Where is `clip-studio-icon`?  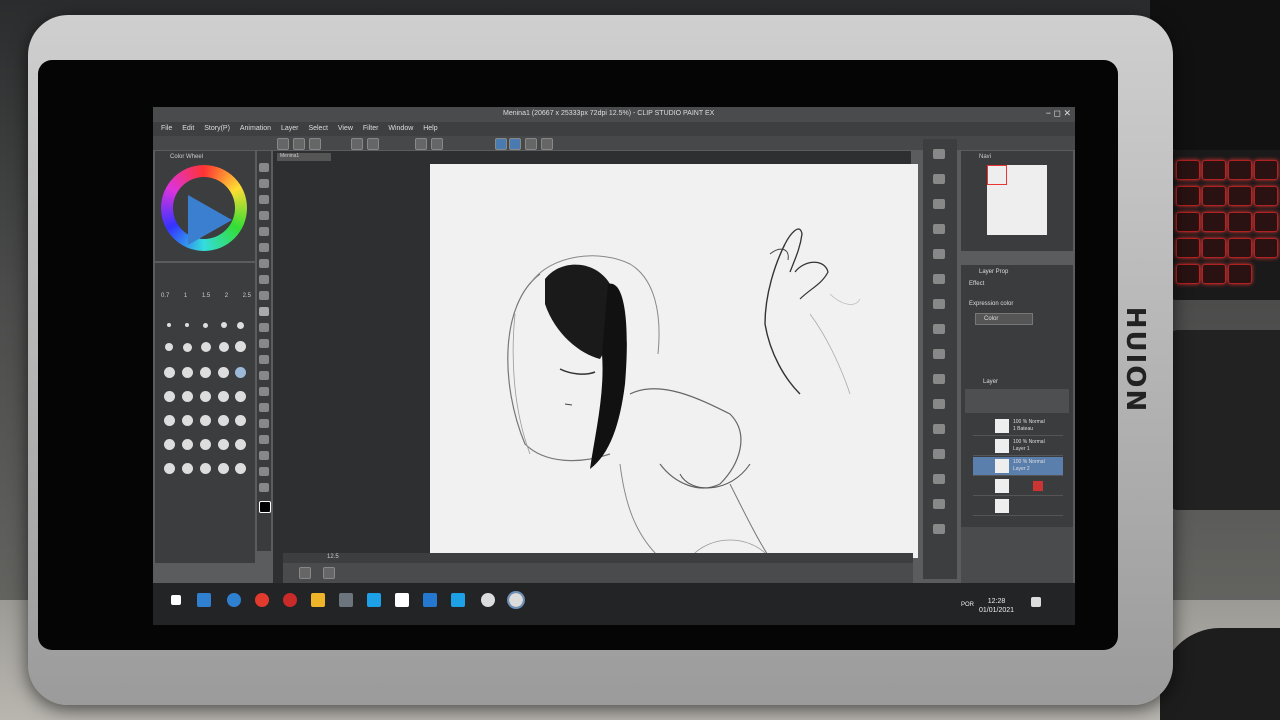 clip-studio-icon is located at coordinates (488, 600).